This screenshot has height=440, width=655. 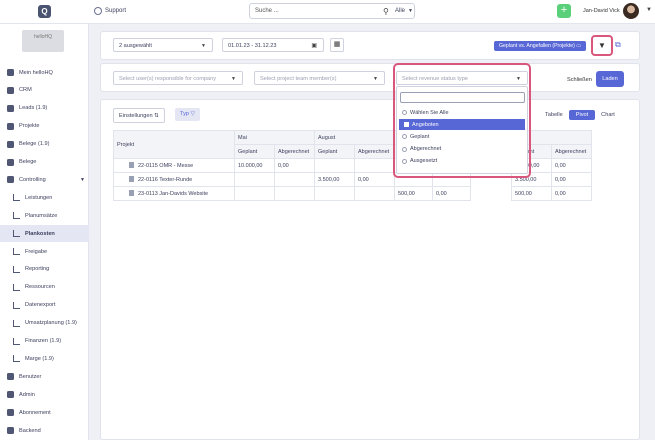 I want to click on view-pill: Geplant vs. Angefallen (Projekte) ▭, so click(x=540, y=46).